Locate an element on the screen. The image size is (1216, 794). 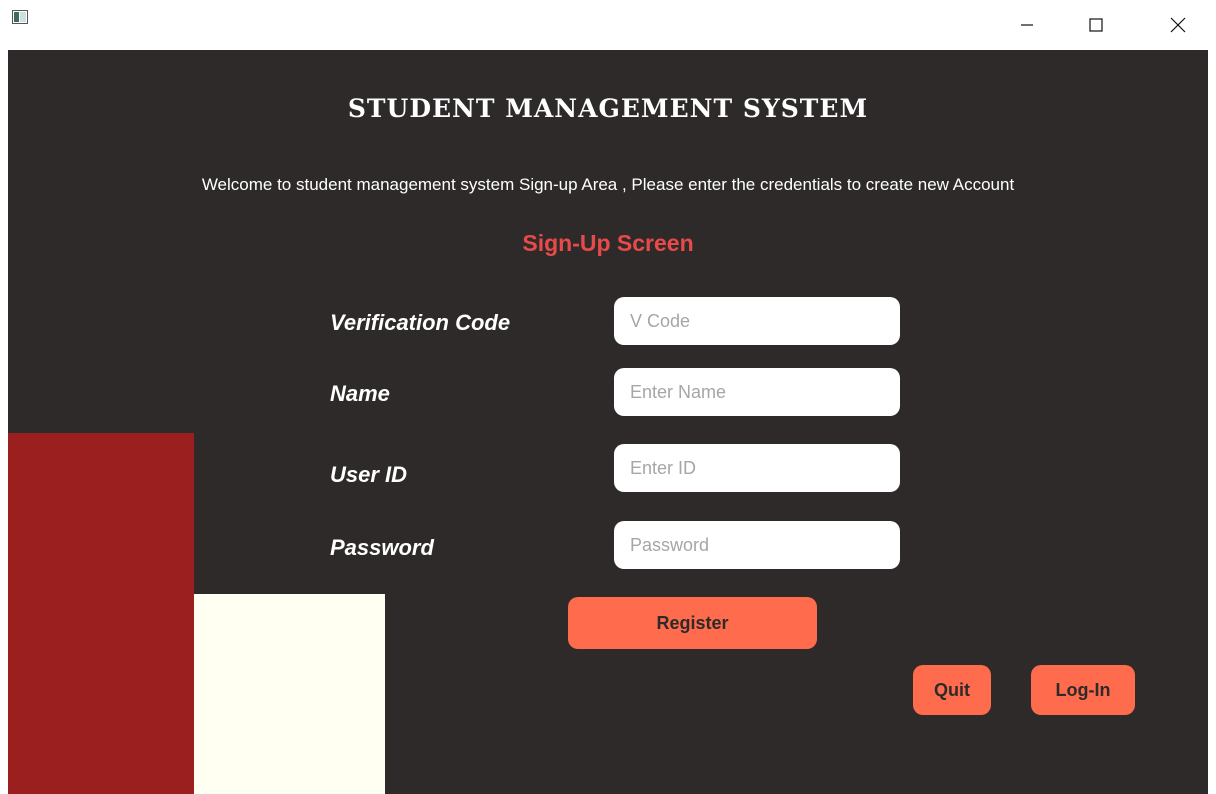
close-button is located at coordinates (1178, 25).